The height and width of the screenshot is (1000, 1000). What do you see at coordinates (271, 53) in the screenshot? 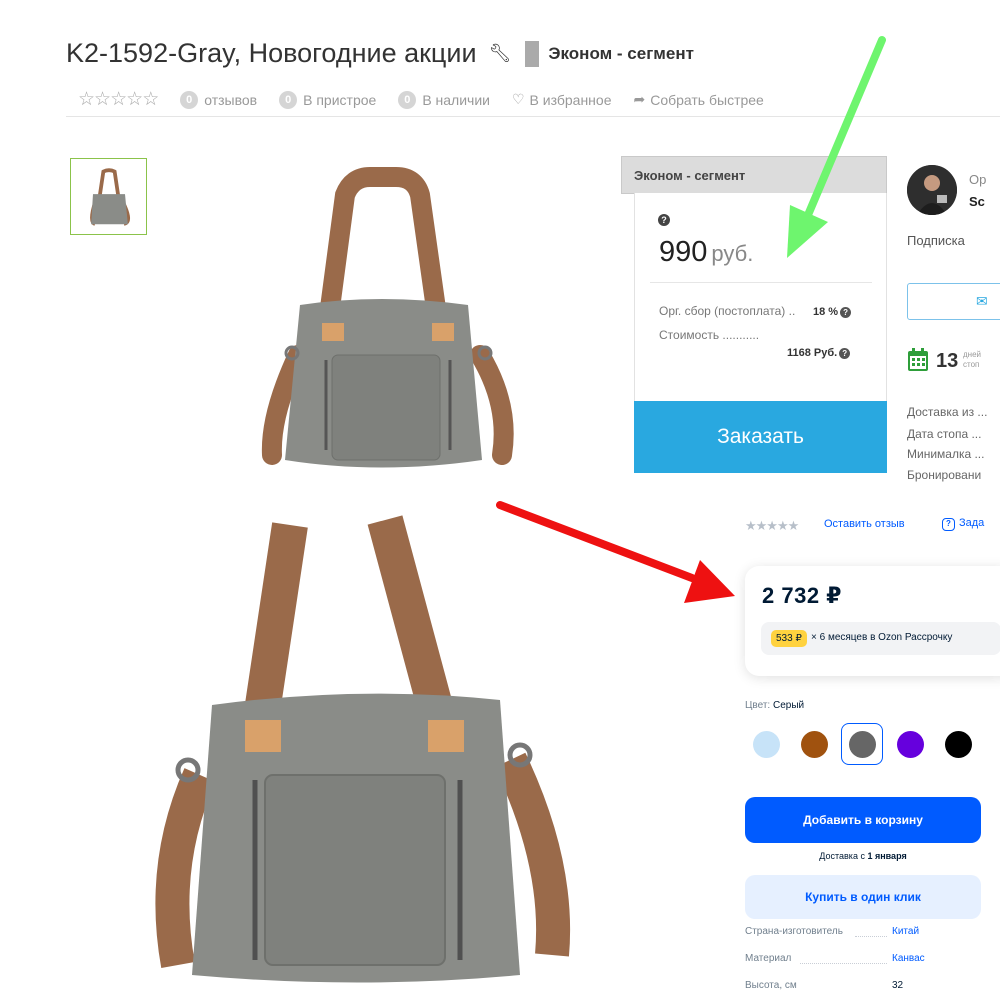
I see `product-title: K2-1592-Gray, Новогодние акции` at bounding box center [271, 53].